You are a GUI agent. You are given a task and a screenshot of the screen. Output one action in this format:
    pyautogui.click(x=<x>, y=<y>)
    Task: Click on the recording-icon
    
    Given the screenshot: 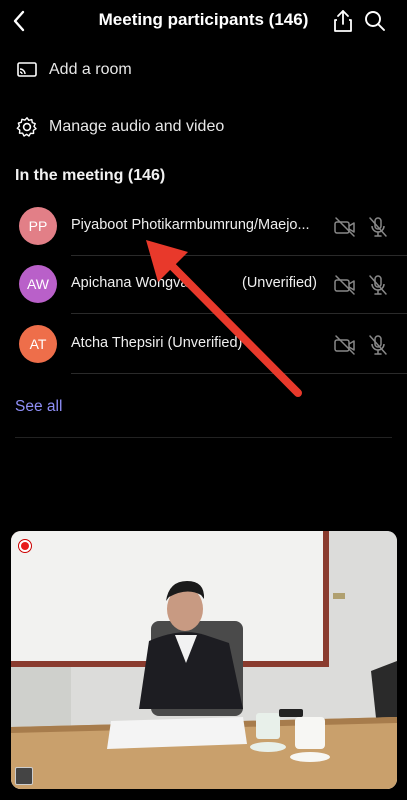 What is the action you would take?
    pyautogui.click(x=25, y=546)
    